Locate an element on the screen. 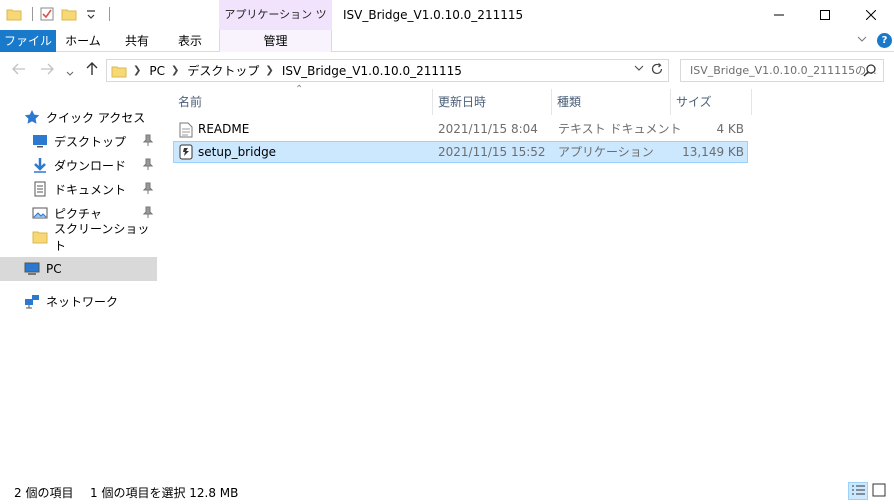  address-history-dropdown is located at coordinates (639, 69).